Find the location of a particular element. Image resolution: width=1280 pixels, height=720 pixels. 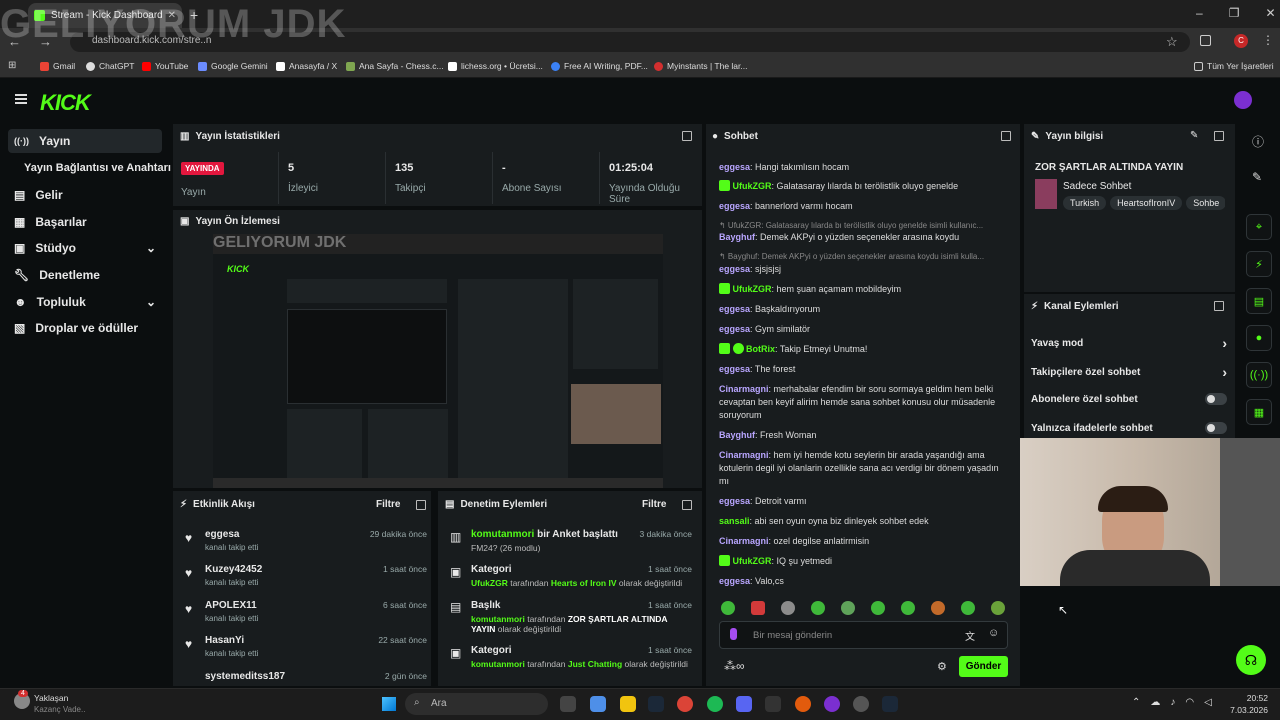

onedrive-icon: ☁ is located at coordinates (1155, 702).